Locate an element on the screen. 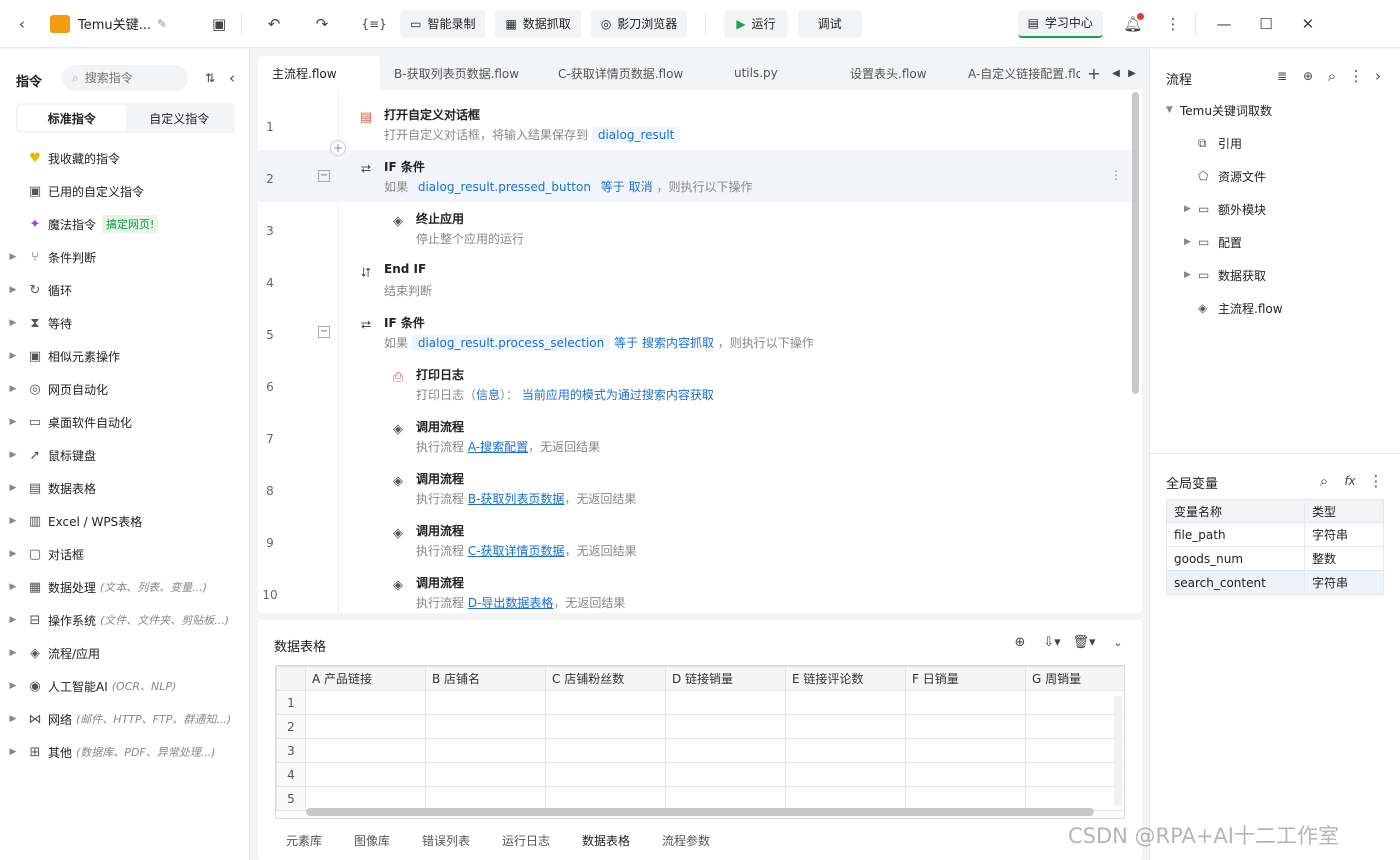 Image resolution: width=1400 pixels, height=860 pixels. maximize-icon: ☐ is located at coordinates (1266, 24).